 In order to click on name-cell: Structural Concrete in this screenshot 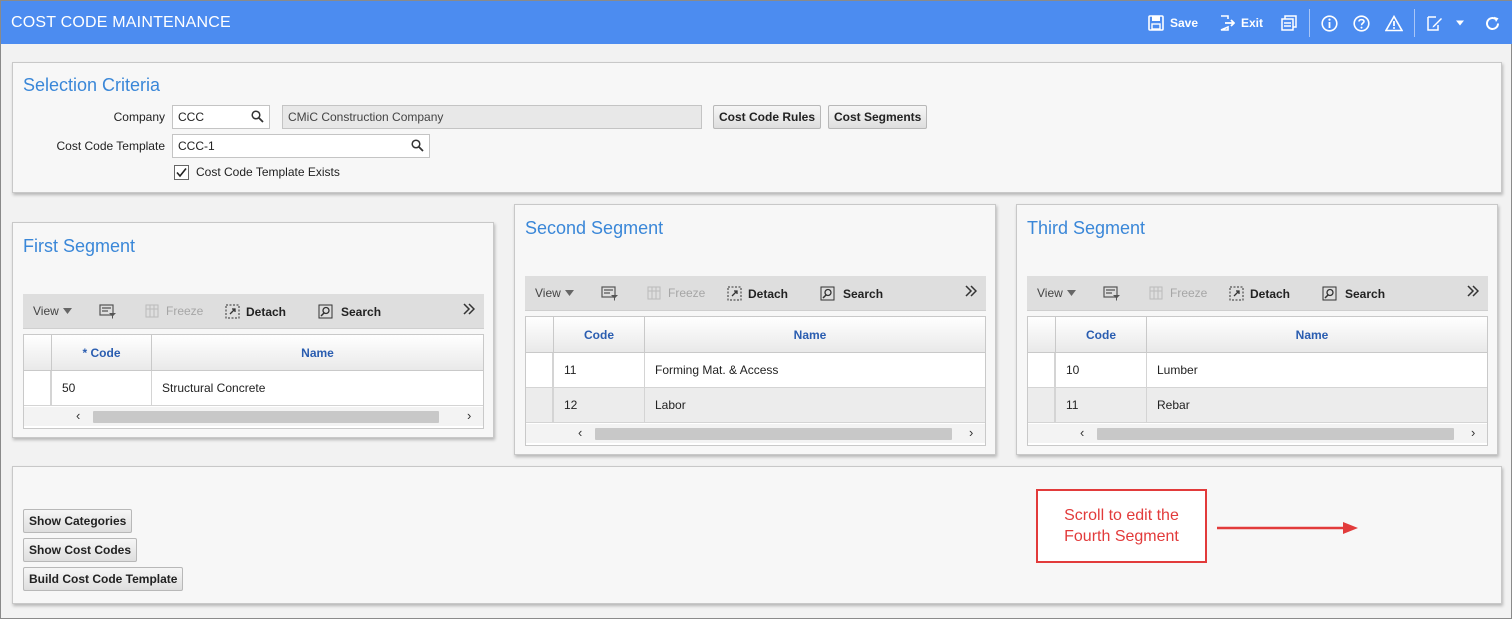, I will do `click(317, 388)`.